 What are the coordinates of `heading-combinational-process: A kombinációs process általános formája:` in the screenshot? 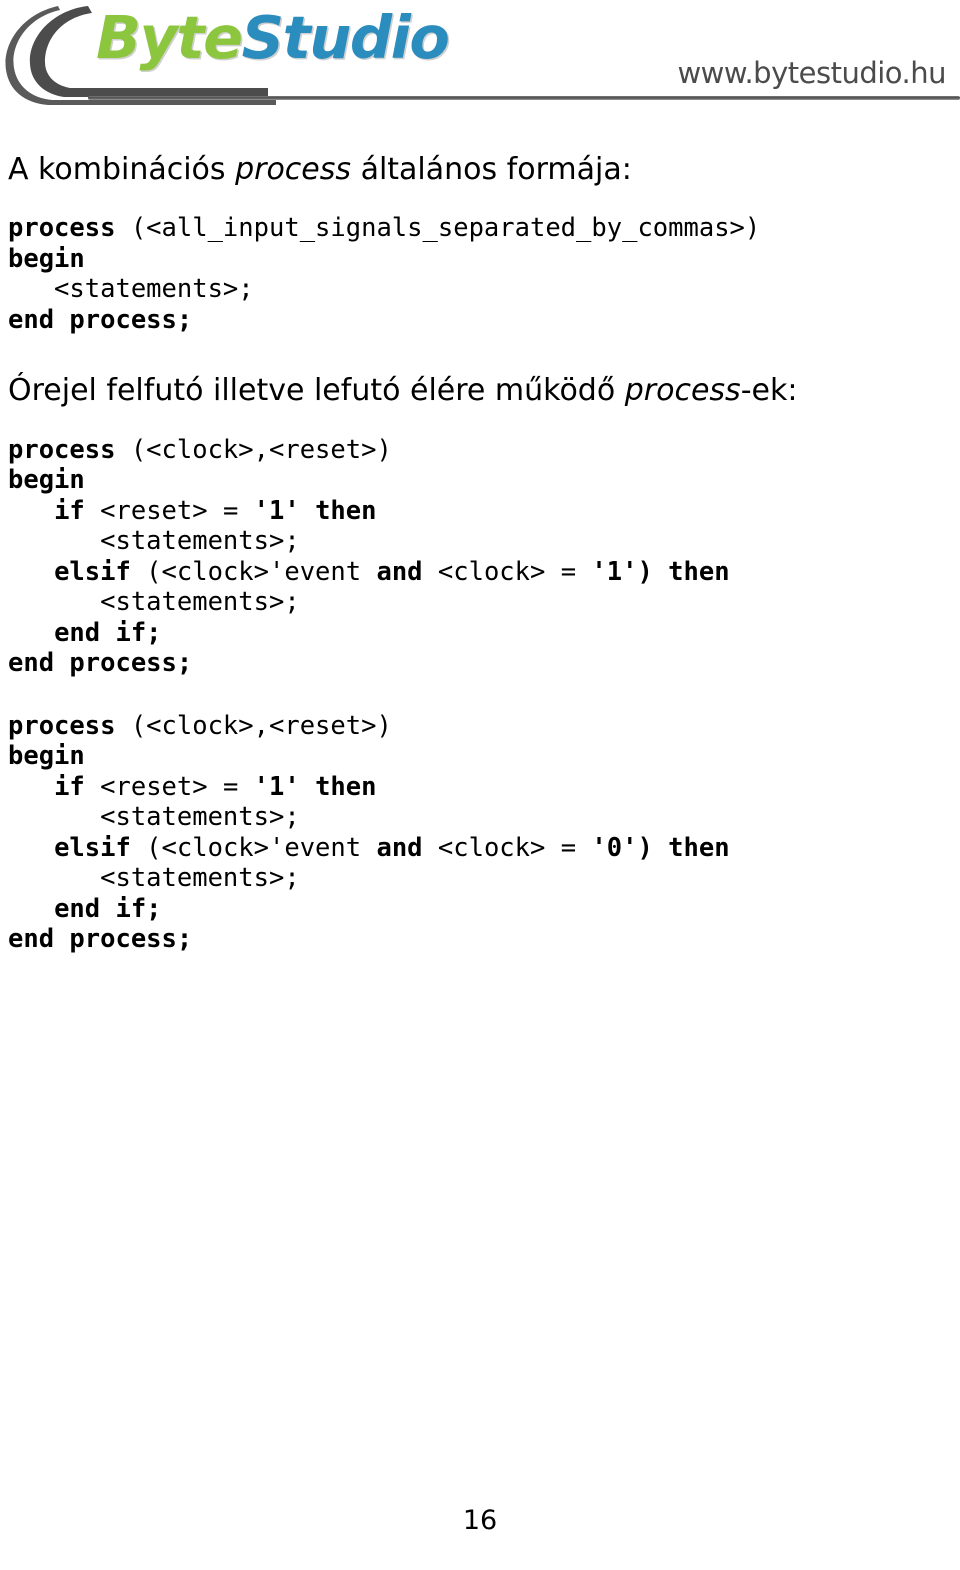 It's located at (480, 169).